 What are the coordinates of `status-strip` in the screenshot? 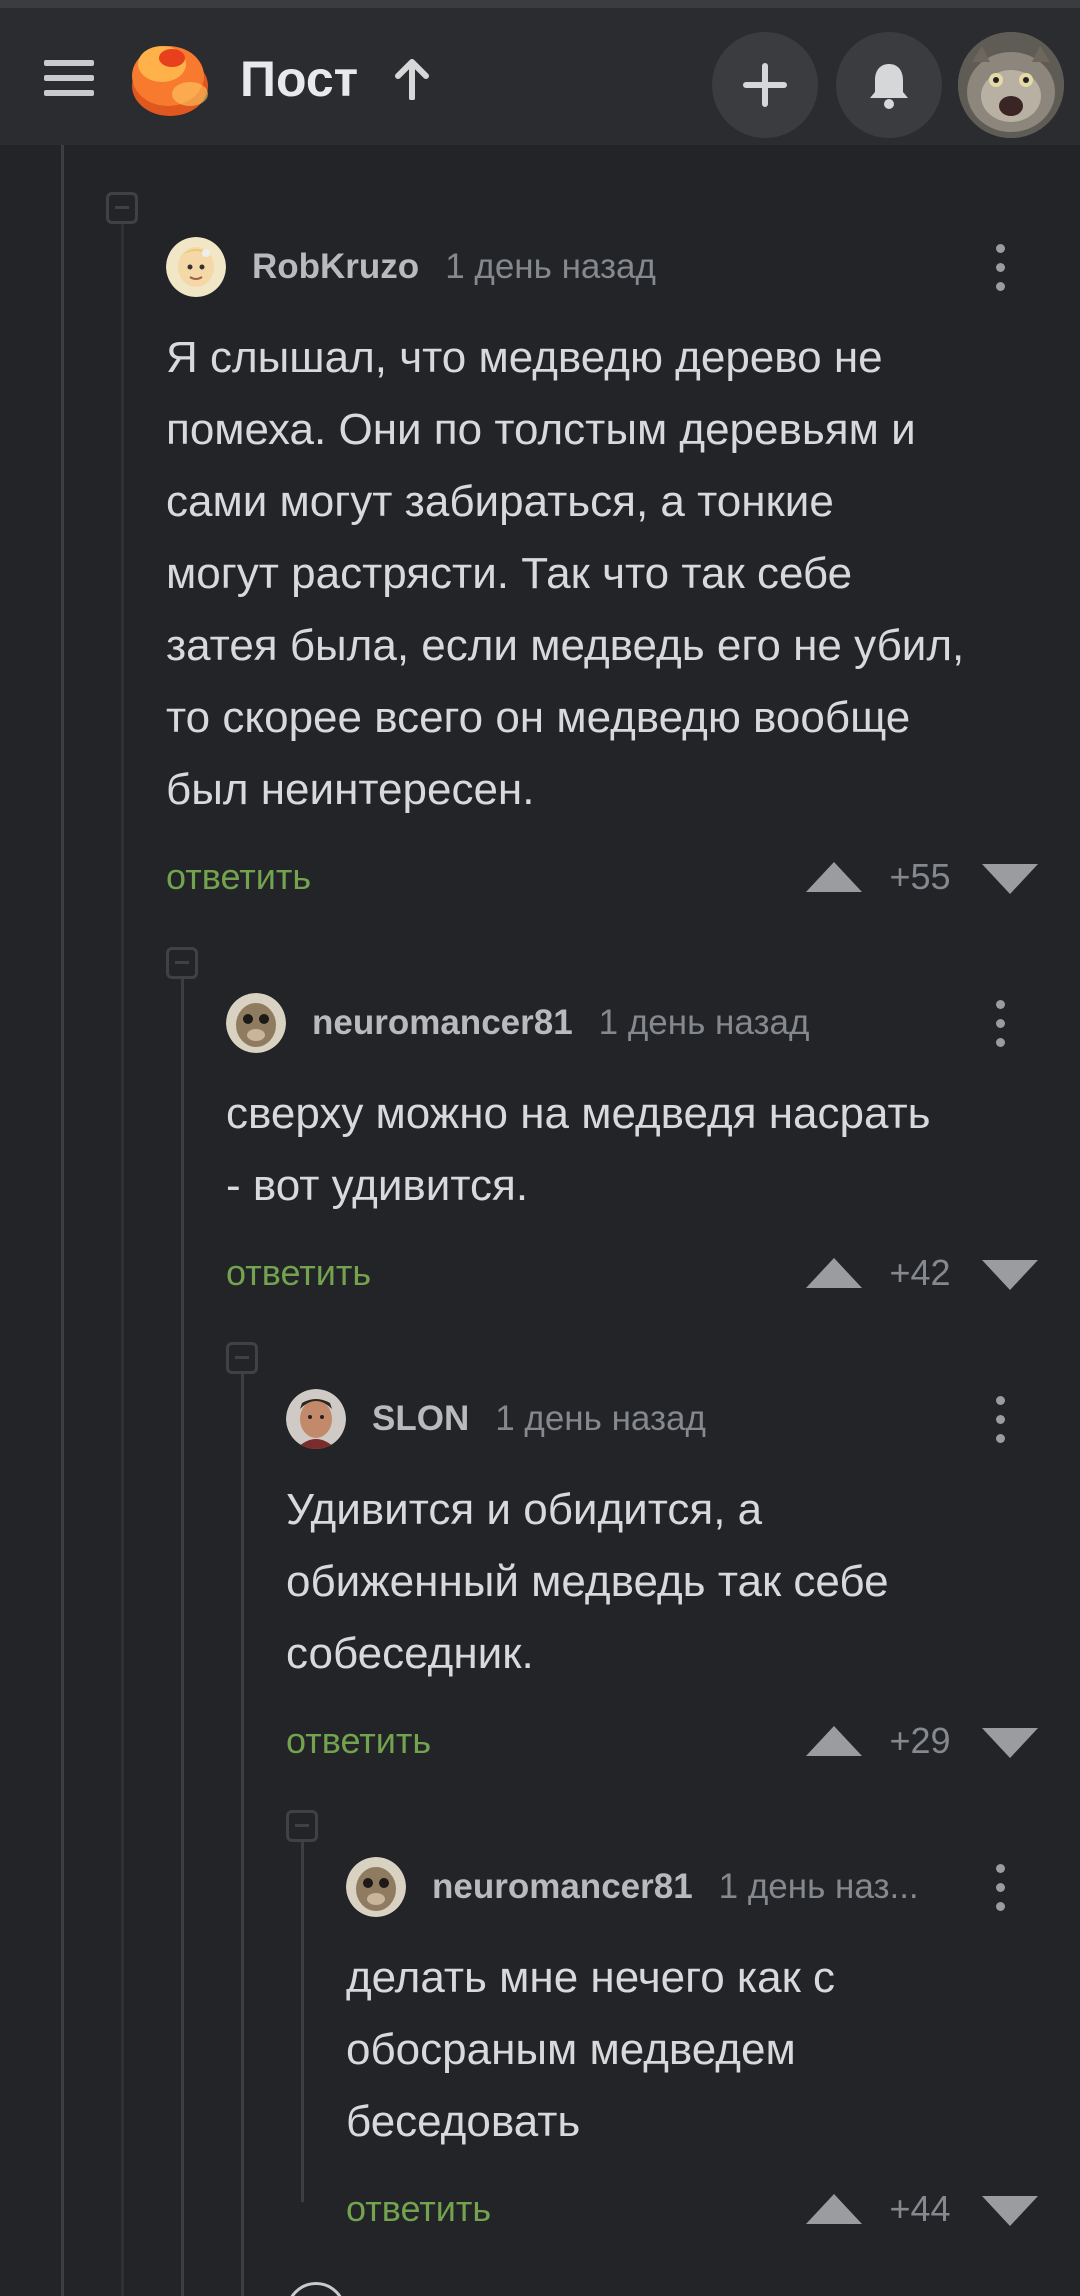 It's located at (540, 4).